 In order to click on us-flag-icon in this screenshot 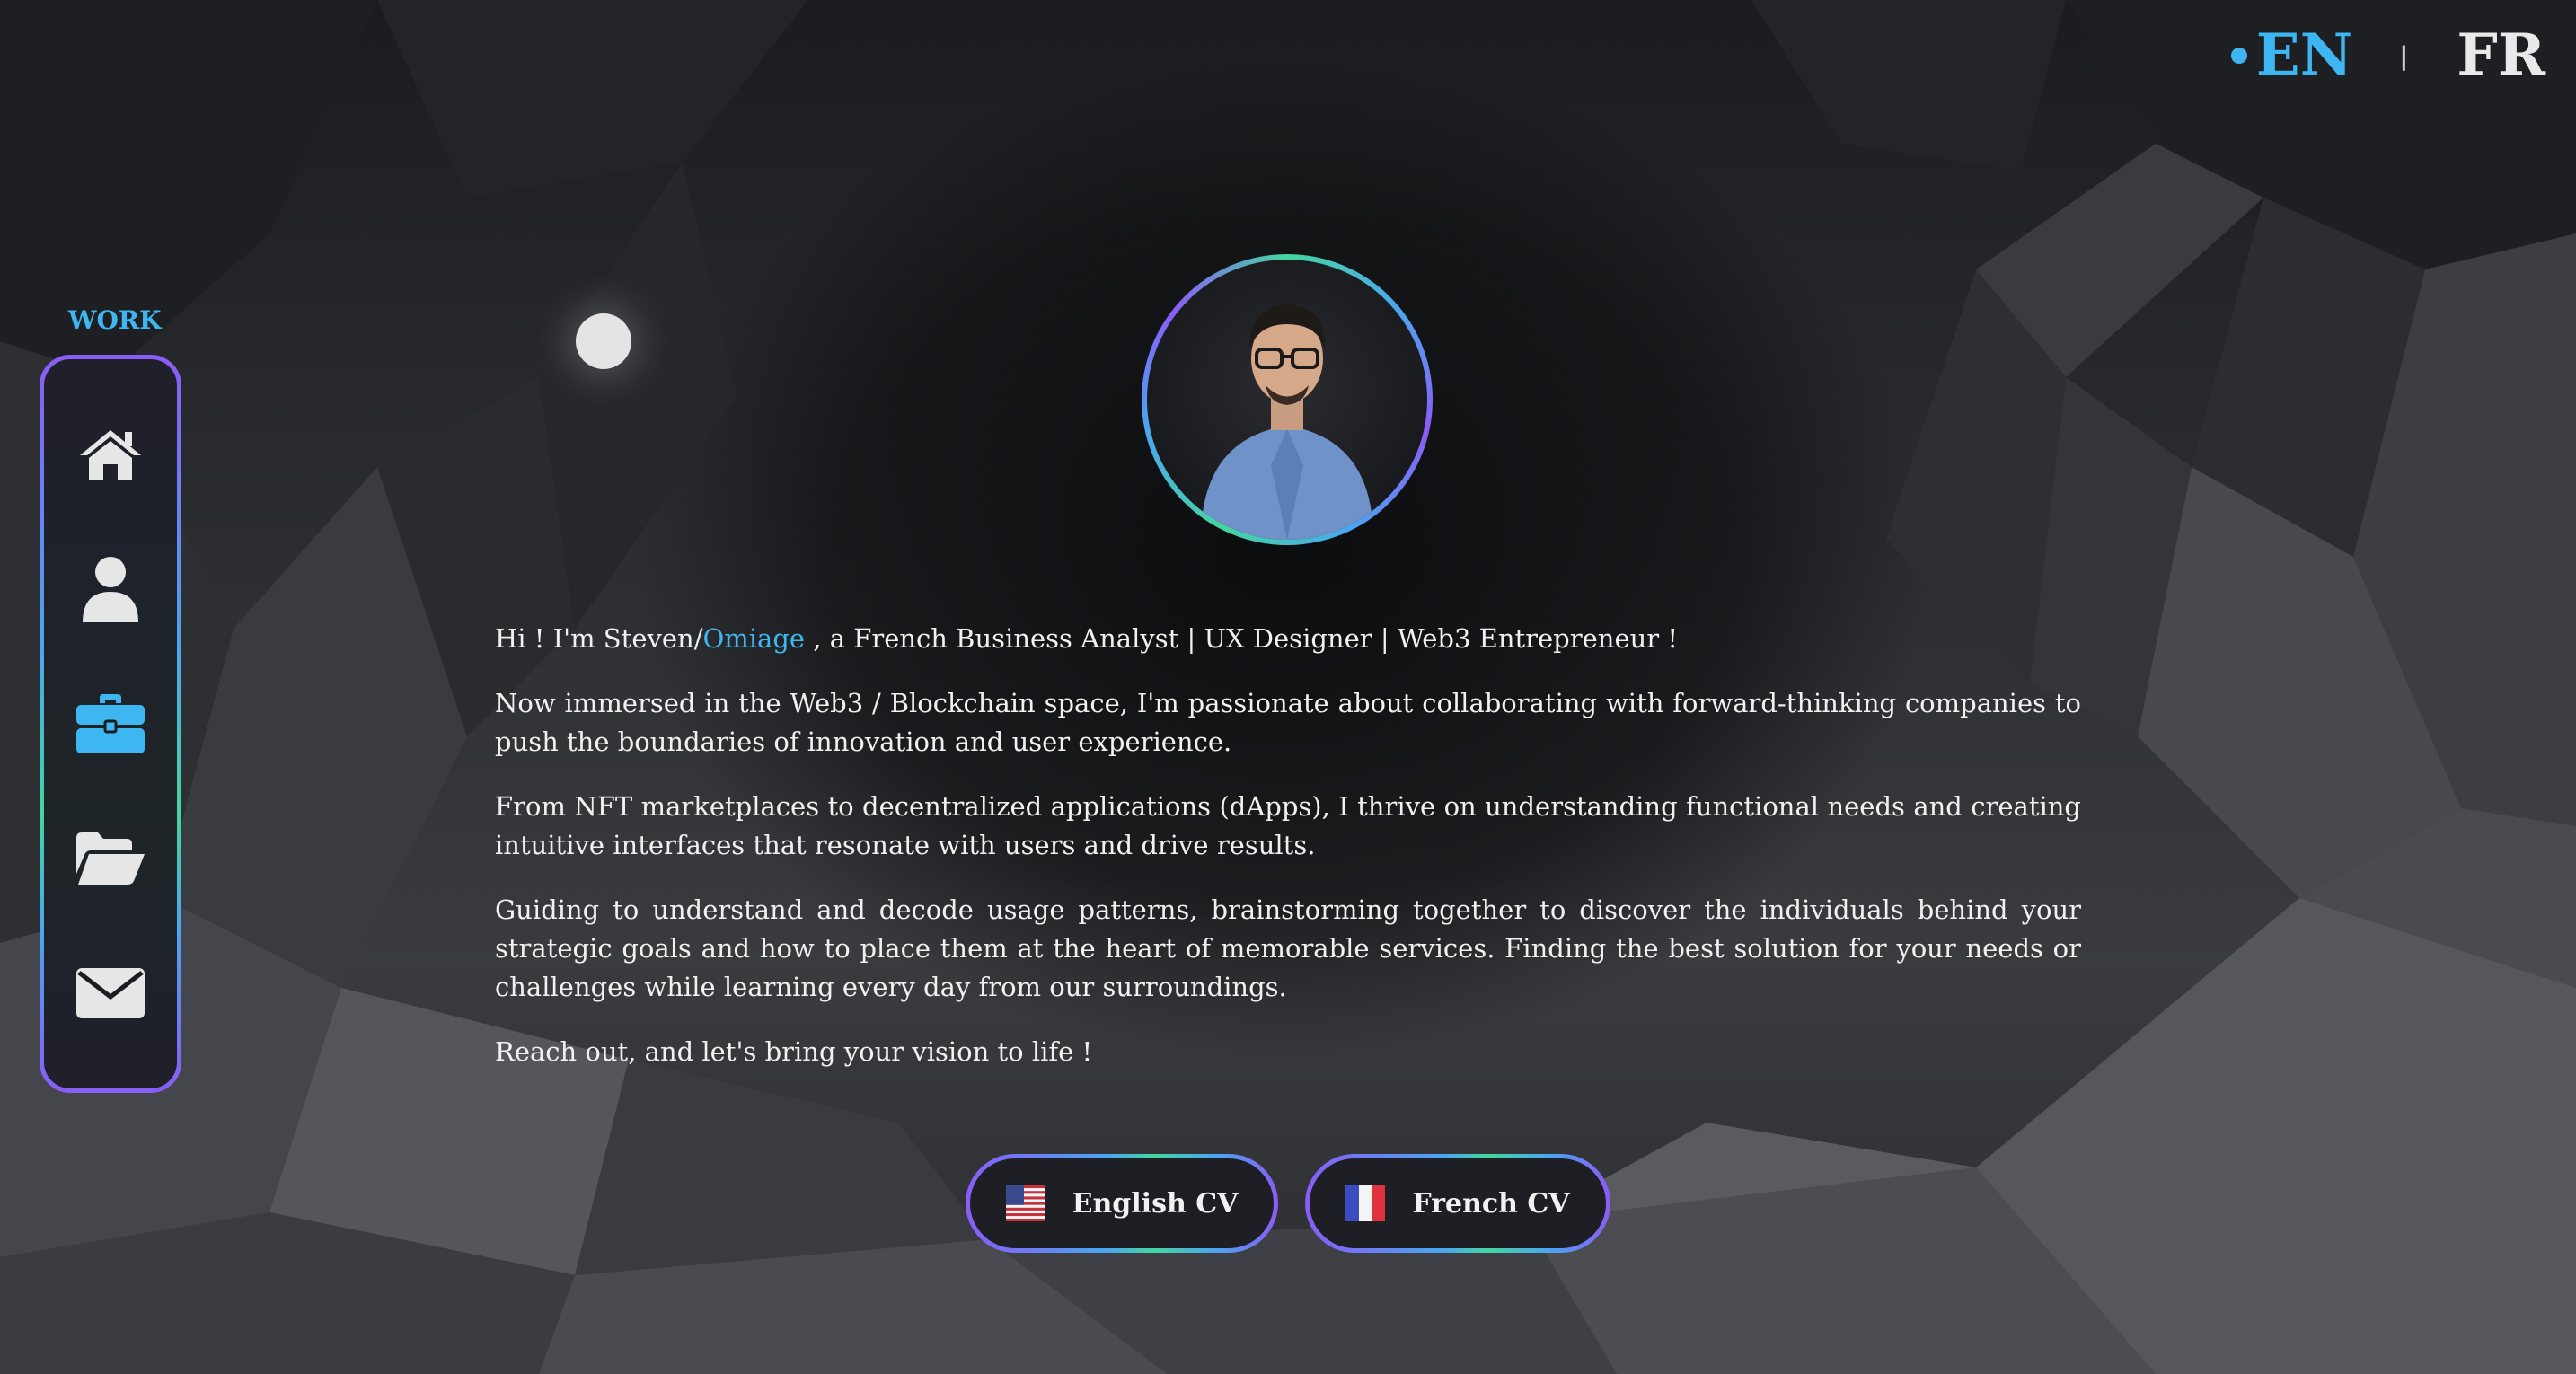, I will do `click(1025, 1203)`.